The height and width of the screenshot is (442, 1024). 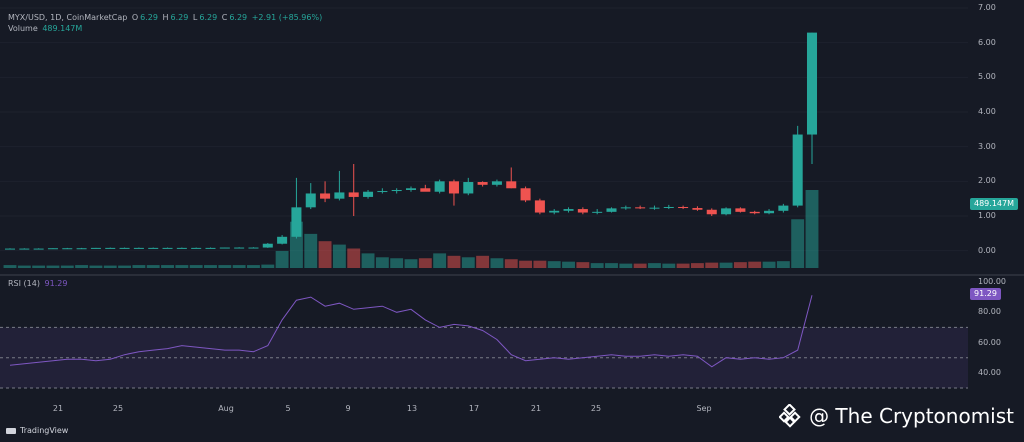 I want to click on time-tick-label: 9, so click(x=348, y=408).